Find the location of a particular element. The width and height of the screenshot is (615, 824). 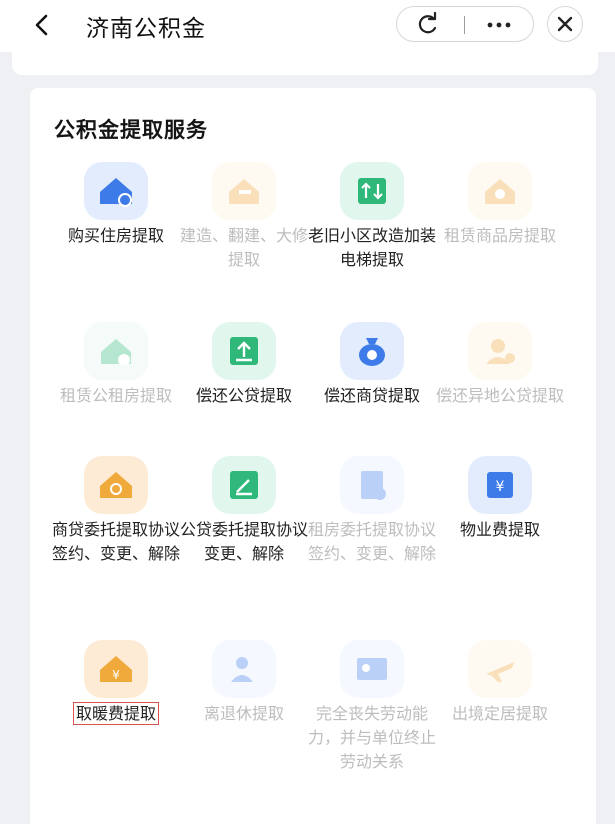

house-hammer-icon is located at coordinates (244, 191).